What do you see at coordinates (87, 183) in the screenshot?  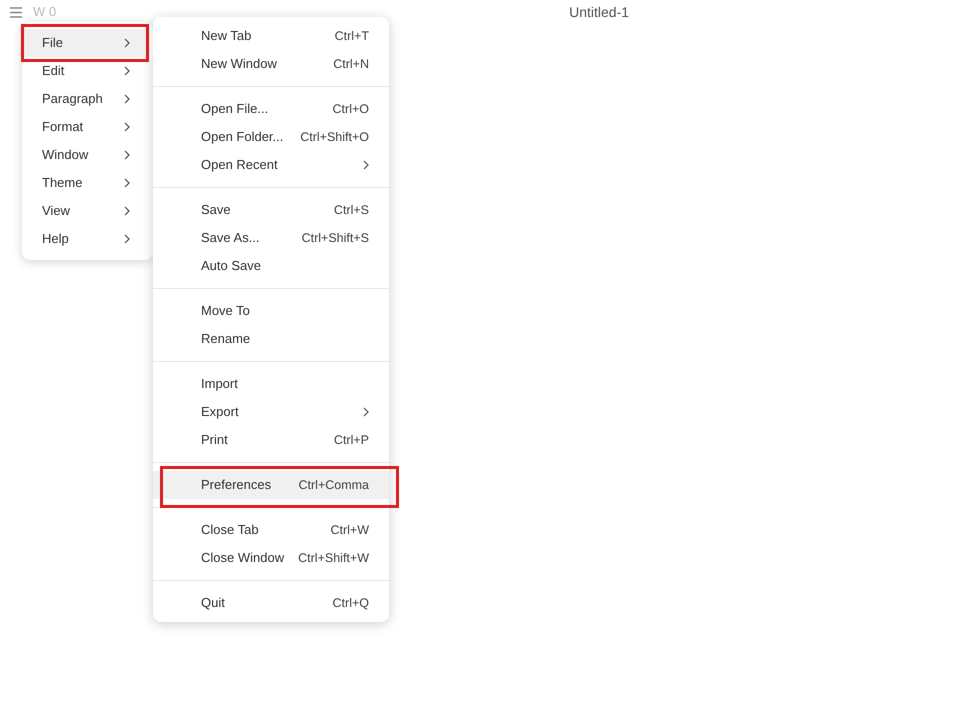 I see `menu-item: Theme` at bounding box center [87, 183].